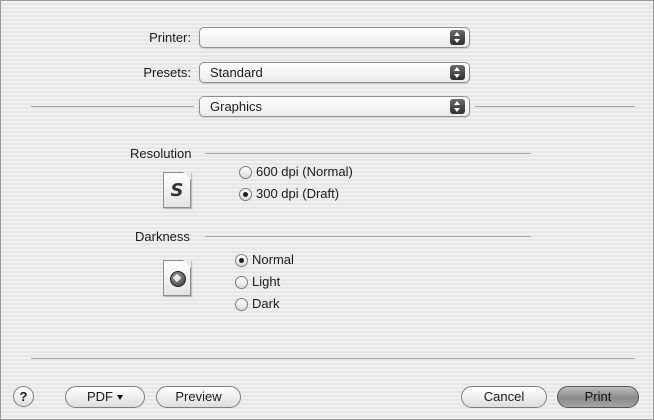 Image resolution: width=654 pixels, height=420 pixels. Describe the element at coordinates (368, 236) in the screenshot. I see `darkness-separator` at that location.